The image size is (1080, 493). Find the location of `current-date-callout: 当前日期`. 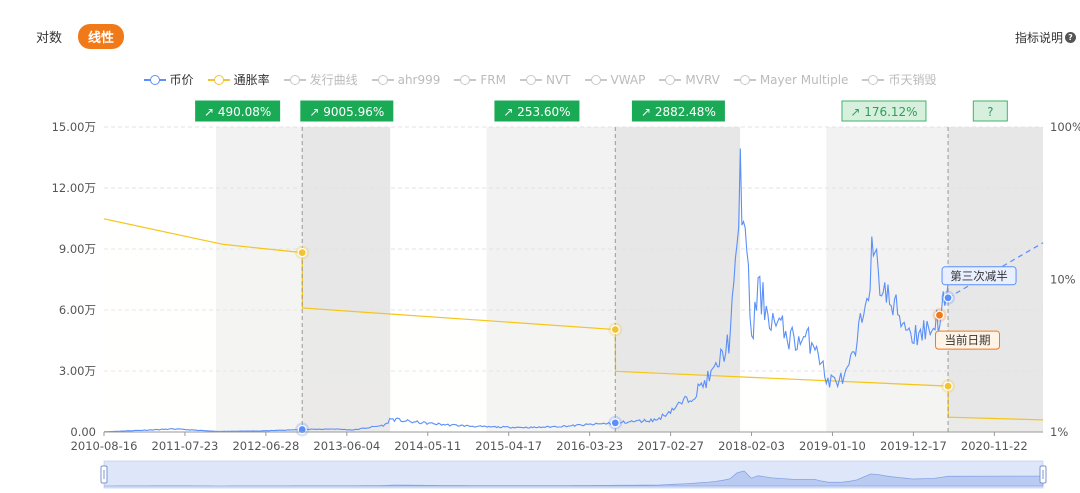

current-date-callout: 当前日期 is located at coordinates (968, 340).